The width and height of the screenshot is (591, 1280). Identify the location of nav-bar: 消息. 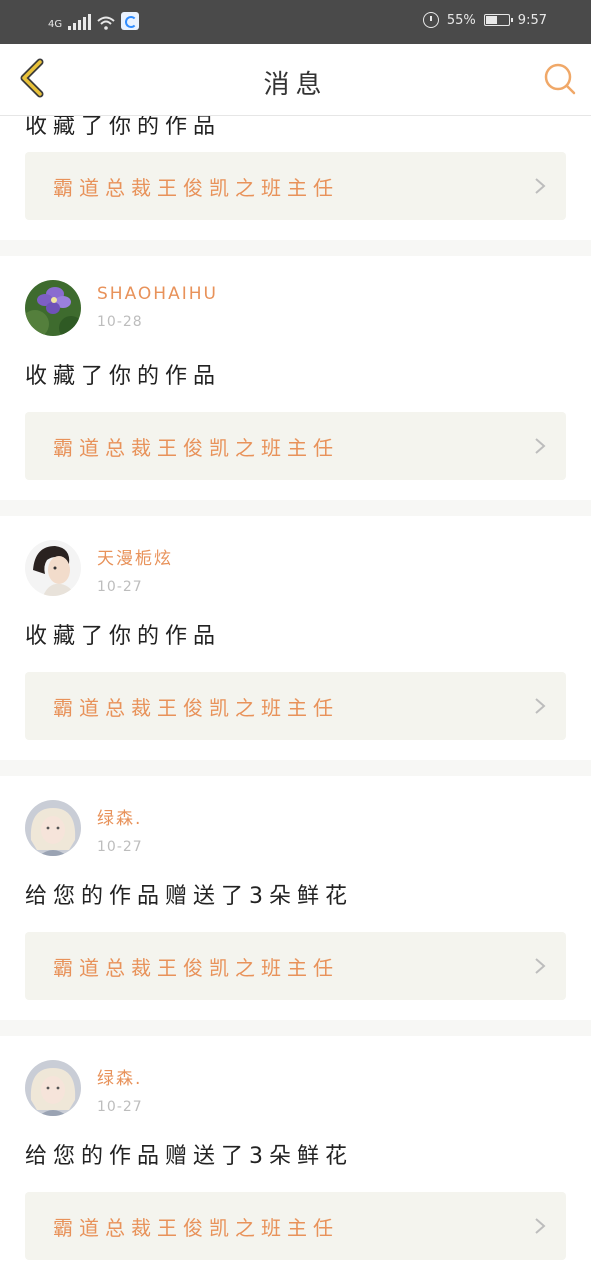
(295, 80).